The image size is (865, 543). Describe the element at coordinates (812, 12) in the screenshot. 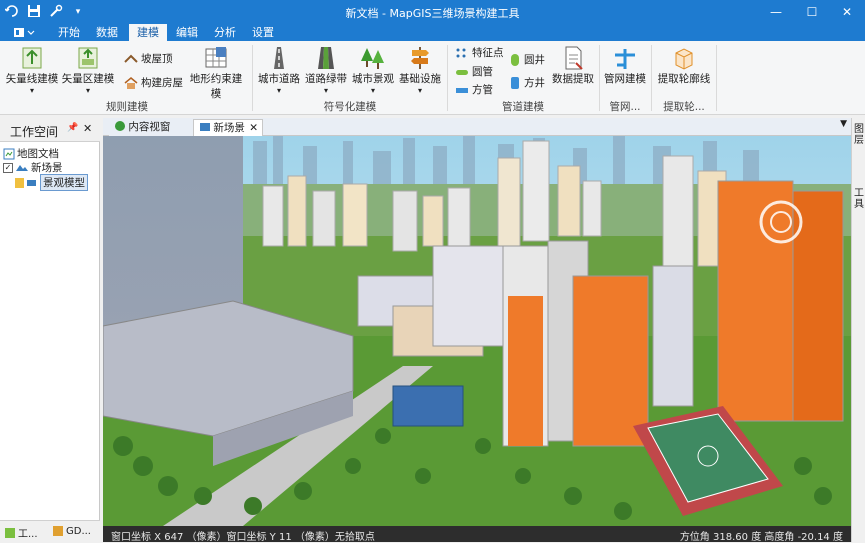

I see `maximize-button: ☐` at that location.